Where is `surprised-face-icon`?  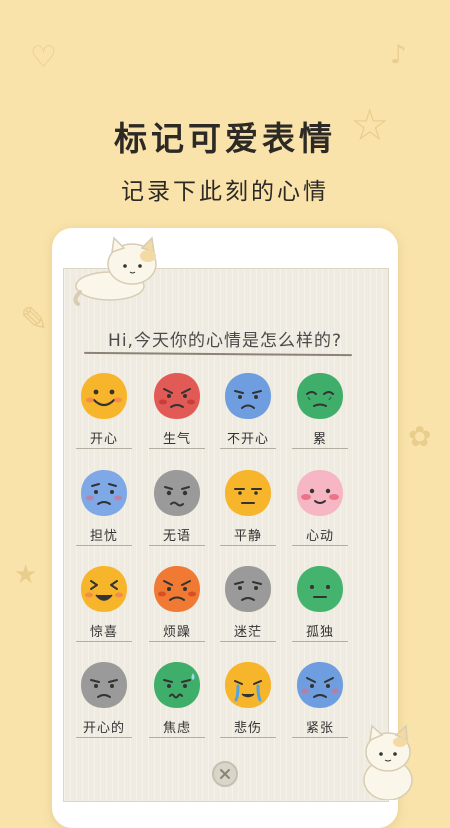 surprised-face-icon is located at coordinates (104, 589).